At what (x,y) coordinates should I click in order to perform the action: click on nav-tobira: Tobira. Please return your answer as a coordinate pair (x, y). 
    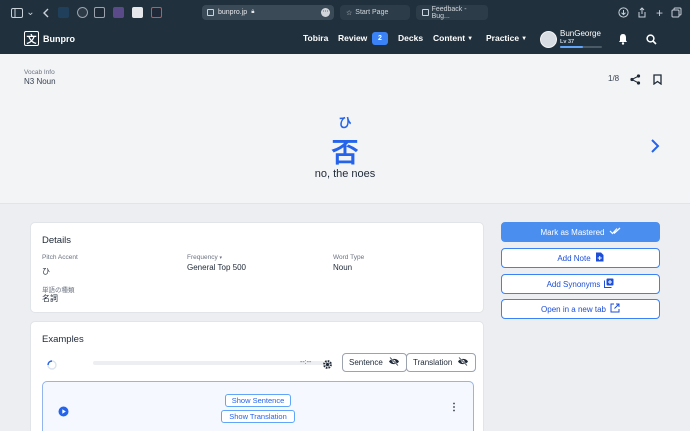
    Looking at the image, I should click on (315, 38).